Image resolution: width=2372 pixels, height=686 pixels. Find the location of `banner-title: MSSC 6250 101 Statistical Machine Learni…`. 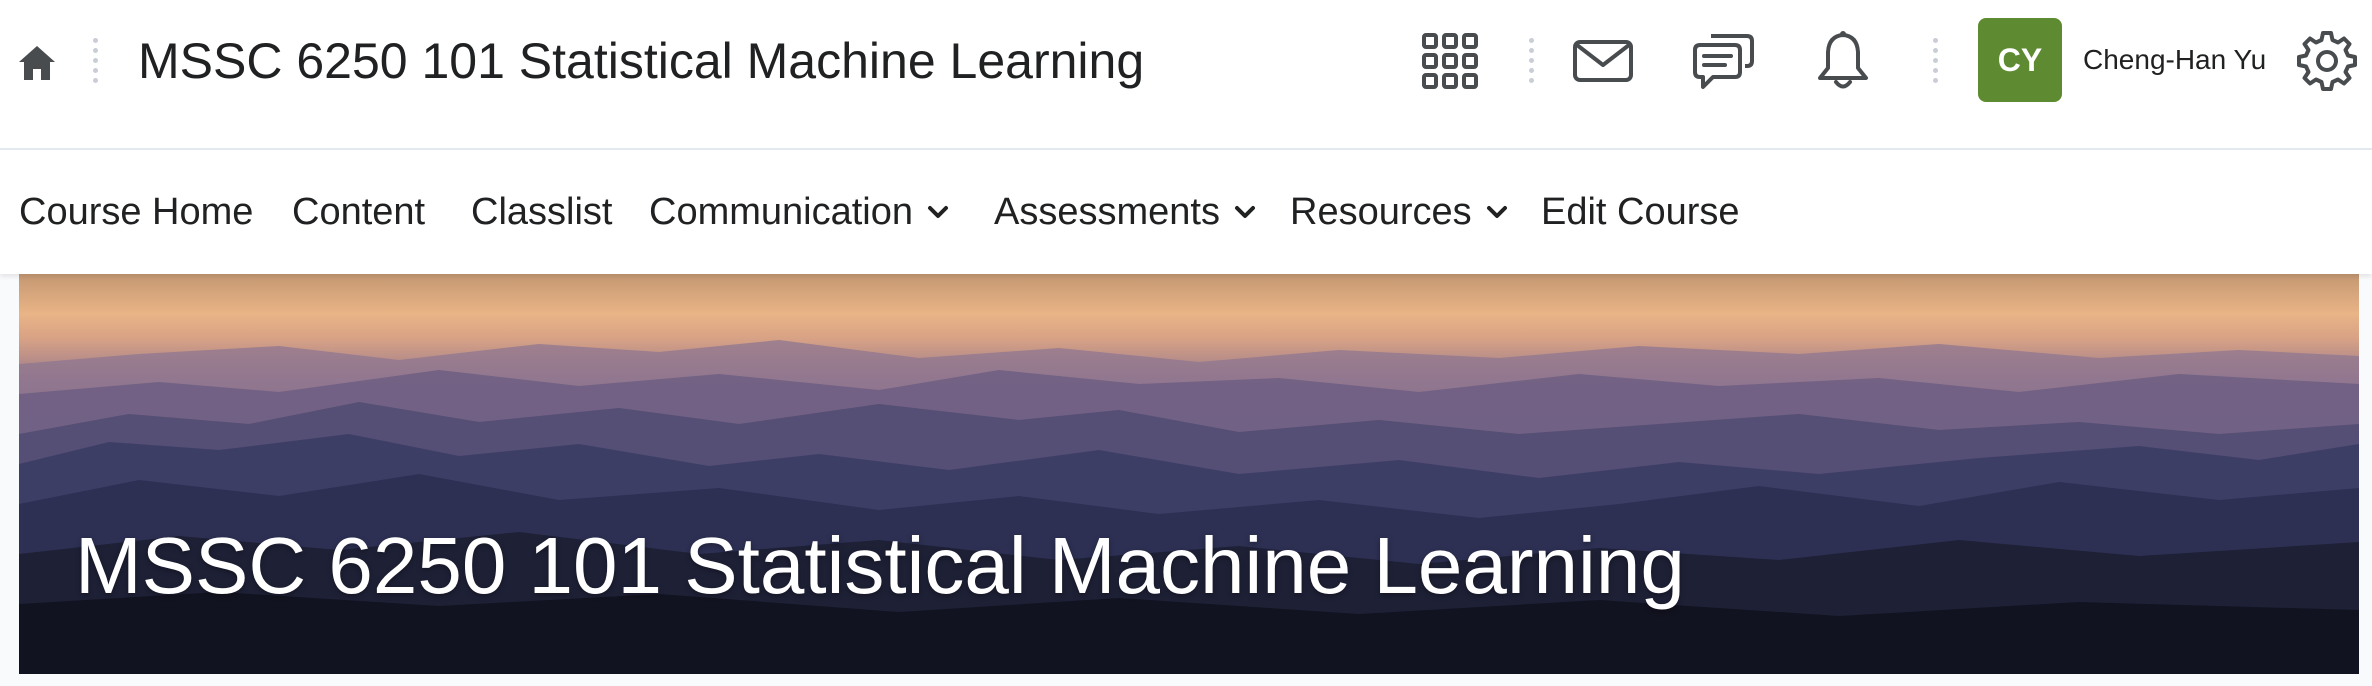

banner-title: MSSC 6250 101 Statistical Machine Learni… is located at coordinates (880, 565).